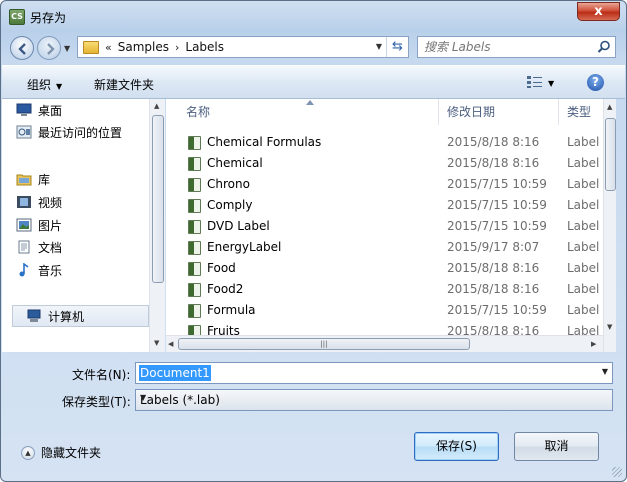 This screenshot has width=627, height=482. What do you see at coordinates (55, 316) in the screenshot?
I see `sidebar-item-computer-label-row: 计算机` at bounding box center [55, 316].